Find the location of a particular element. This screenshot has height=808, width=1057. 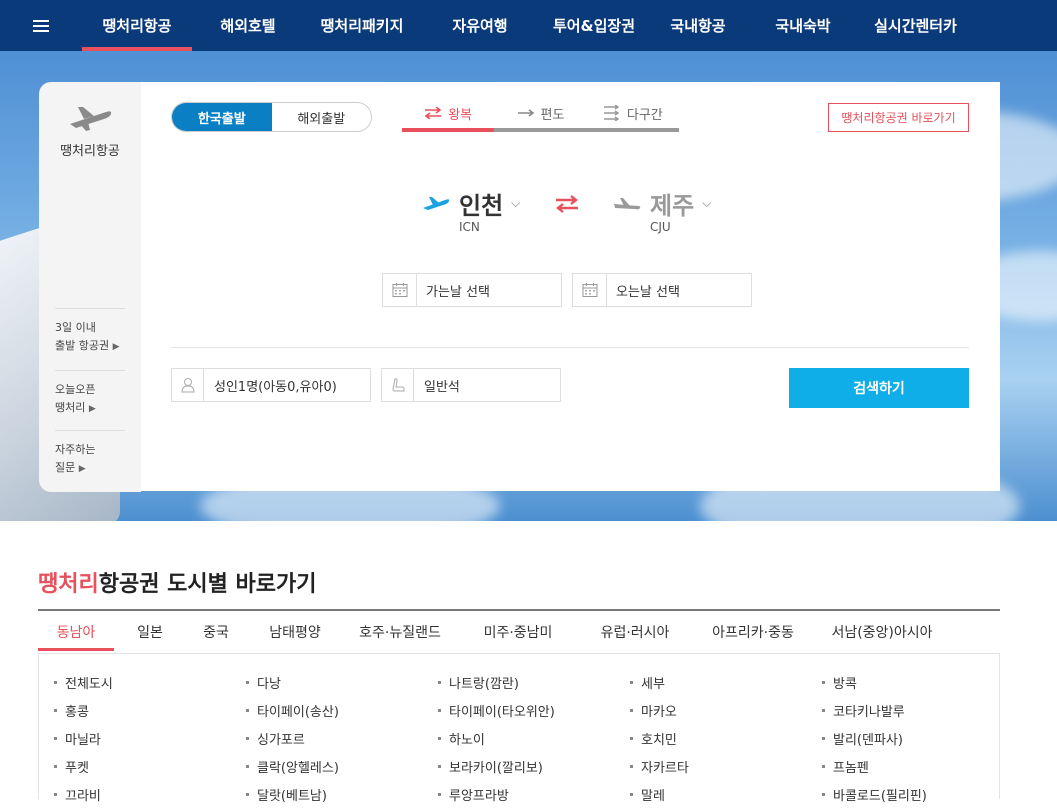

seat-icon is located at coordinates (398, 385).